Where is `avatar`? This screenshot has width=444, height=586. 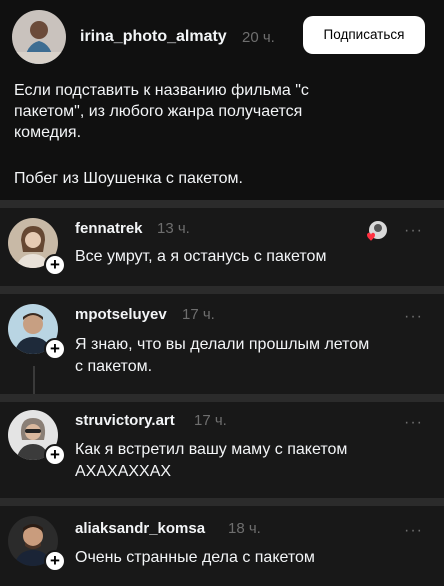
avatar is located at coordinates (39, 37).